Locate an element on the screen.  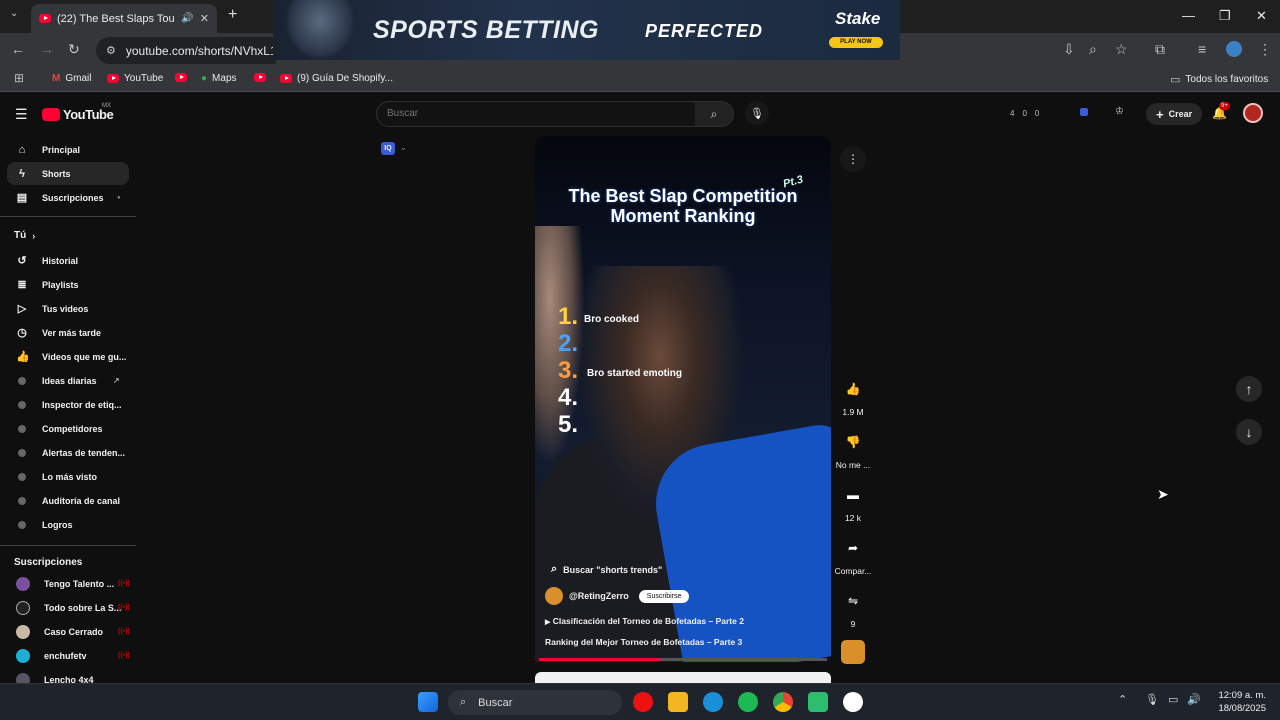
search-button: ⌕ is located at coordinates (714, 114).